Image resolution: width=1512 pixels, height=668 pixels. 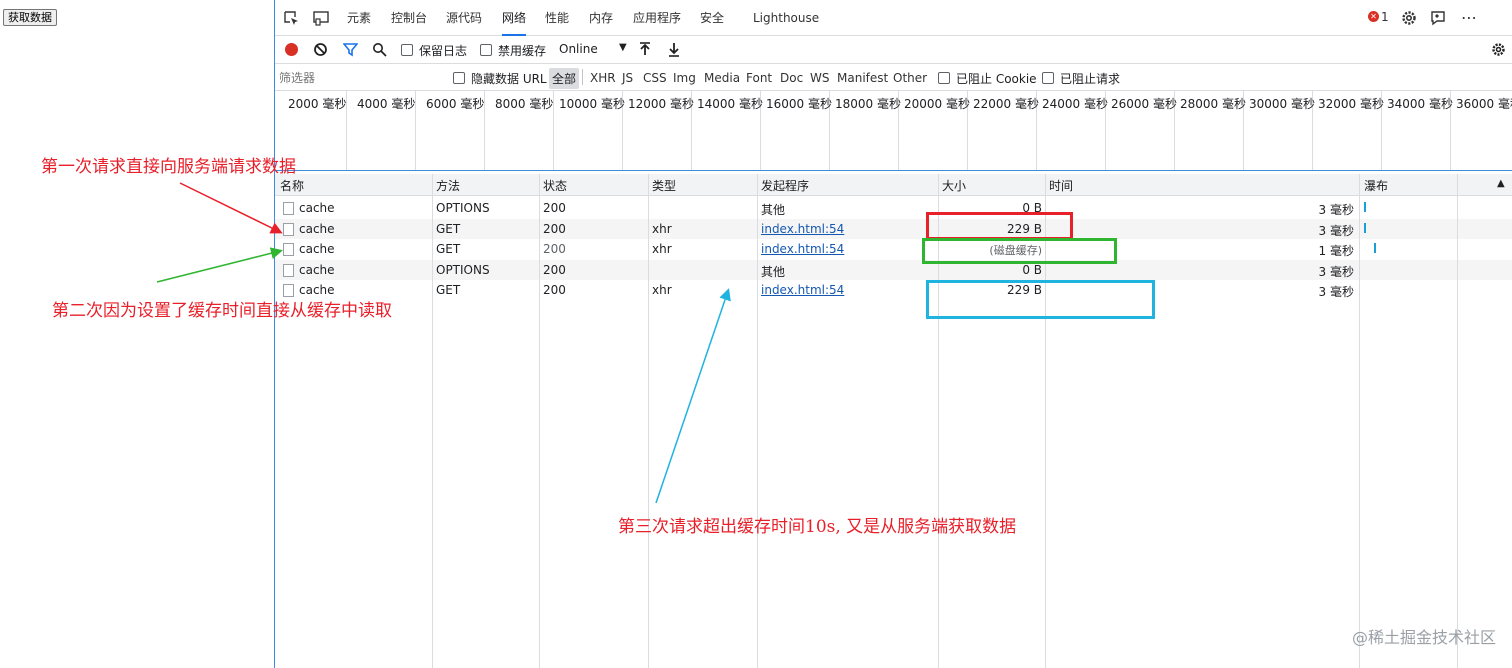 What do you see at coordinates (645, 49) in the screenshot?
I see `import-har-icon` at bounding box center [645, 49].